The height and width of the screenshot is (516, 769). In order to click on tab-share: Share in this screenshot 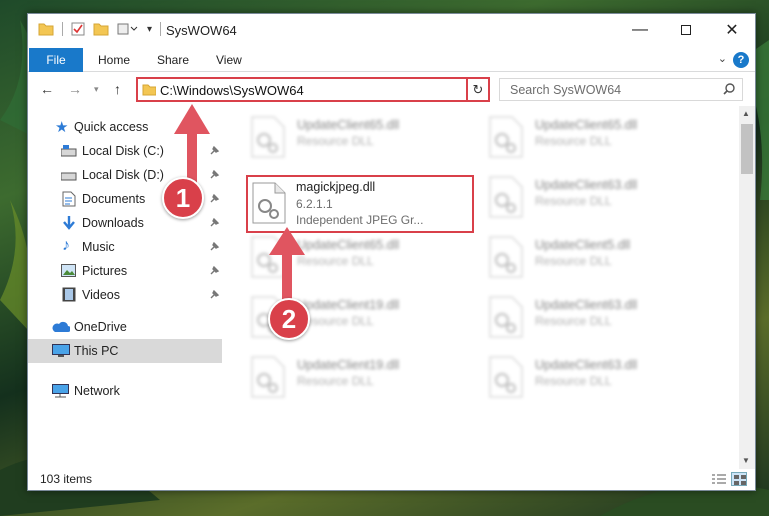, I will do `click(173, 60)`.